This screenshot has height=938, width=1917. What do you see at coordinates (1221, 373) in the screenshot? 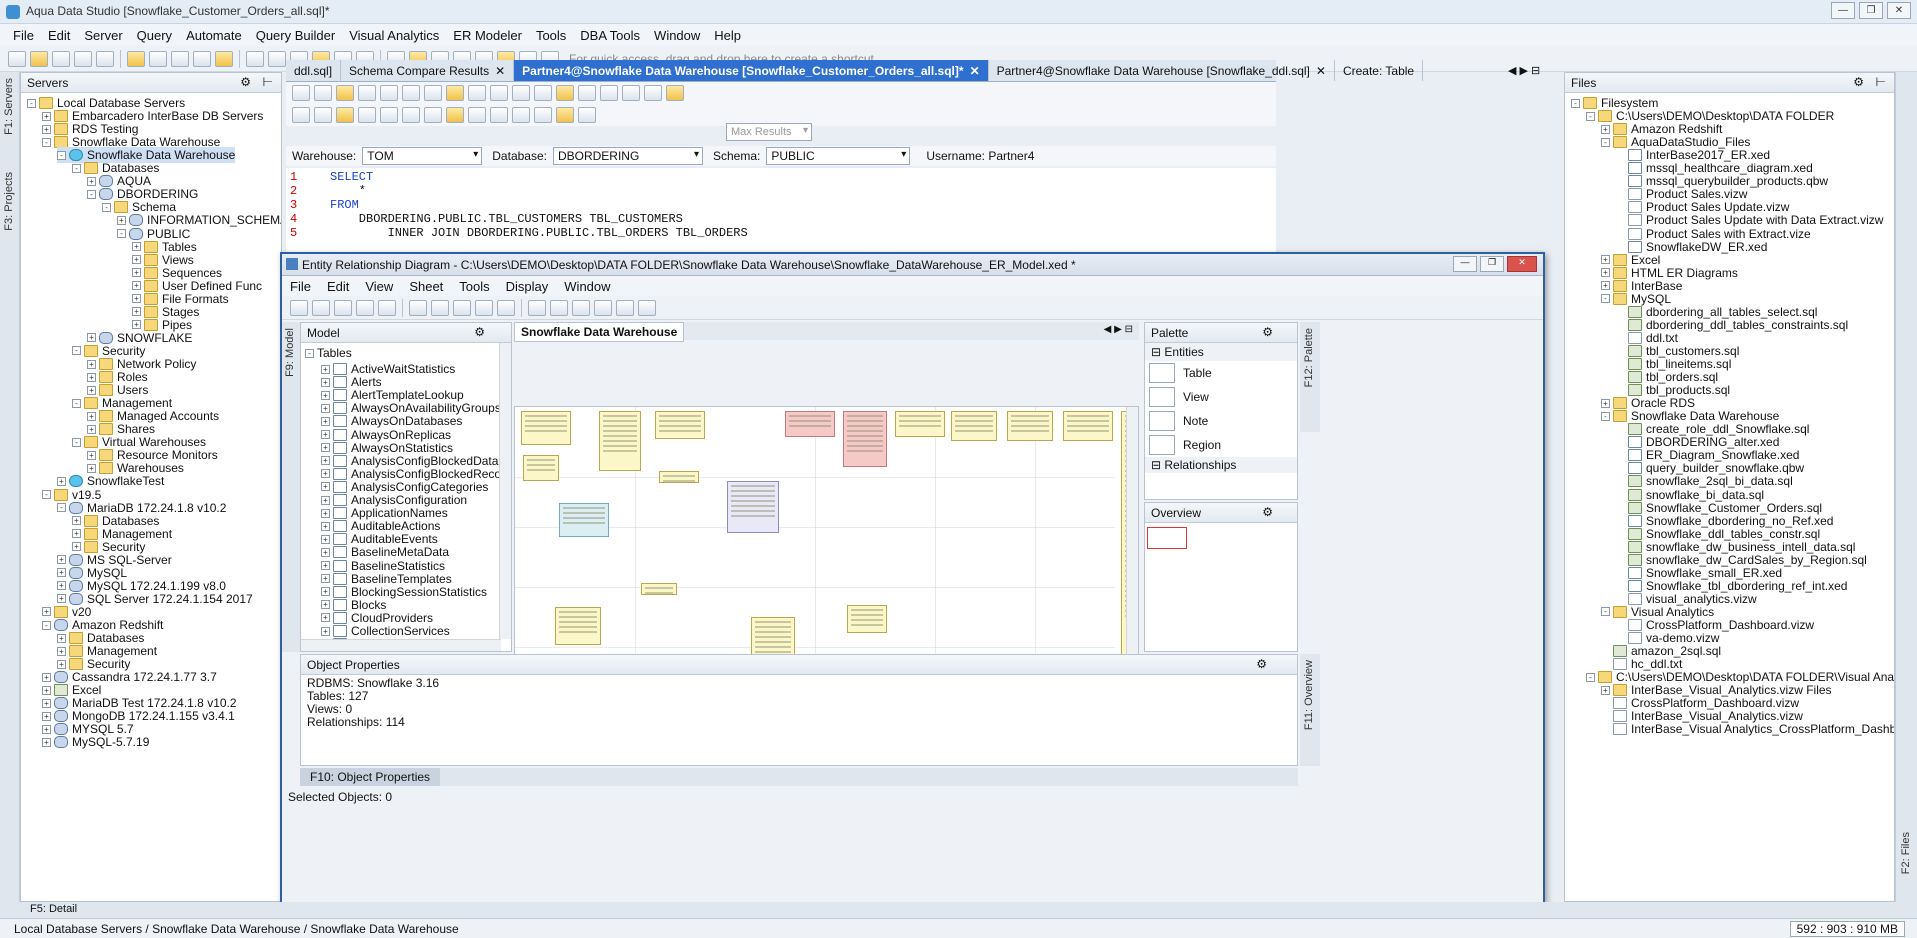
I see `palette-item-table: Table` at bounding box center [1221, 373].